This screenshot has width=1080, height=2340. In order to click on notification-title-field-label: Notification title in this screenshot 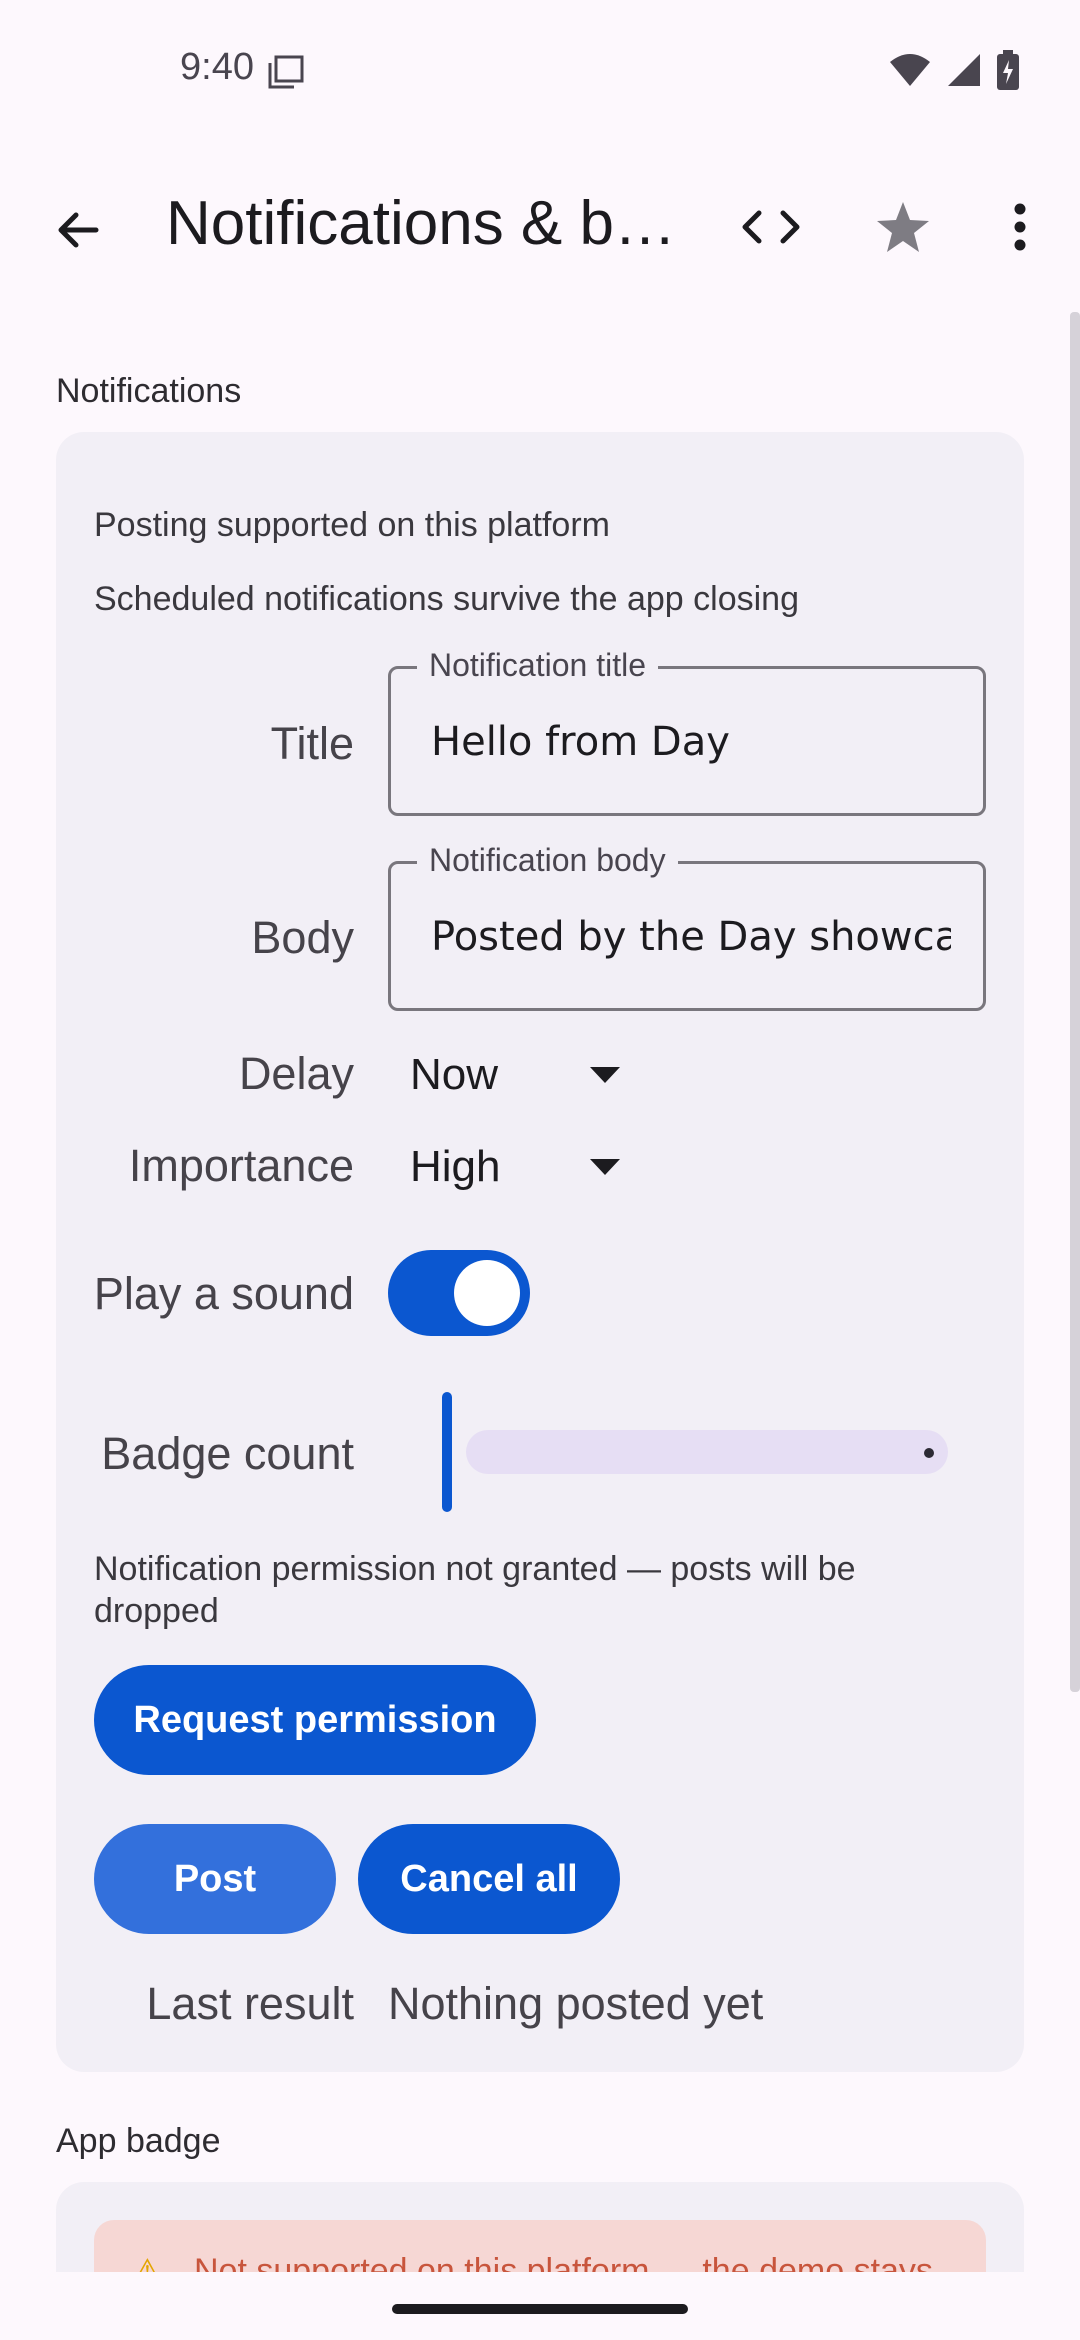, I will do `click(537, 665)`.